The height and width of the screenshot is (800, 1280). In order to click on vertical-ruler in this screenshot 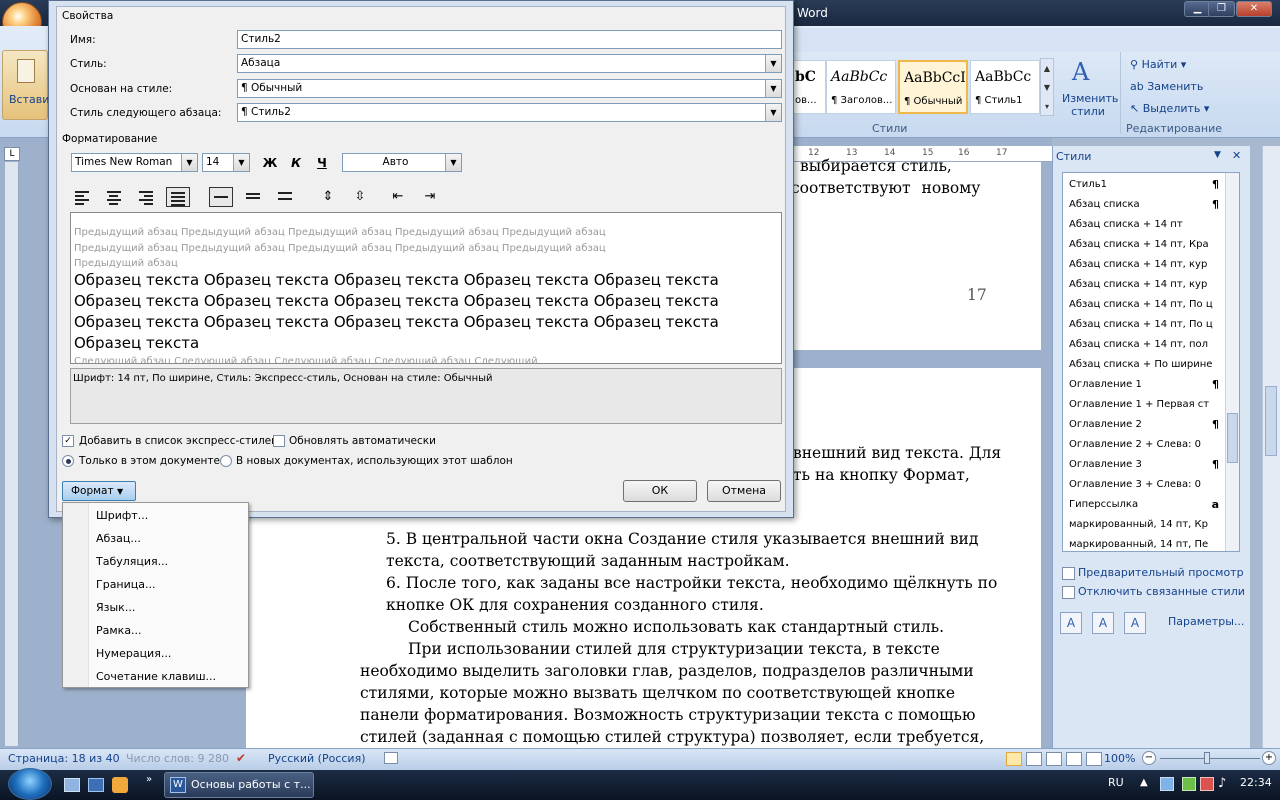, I will do `click(12, 454)`.